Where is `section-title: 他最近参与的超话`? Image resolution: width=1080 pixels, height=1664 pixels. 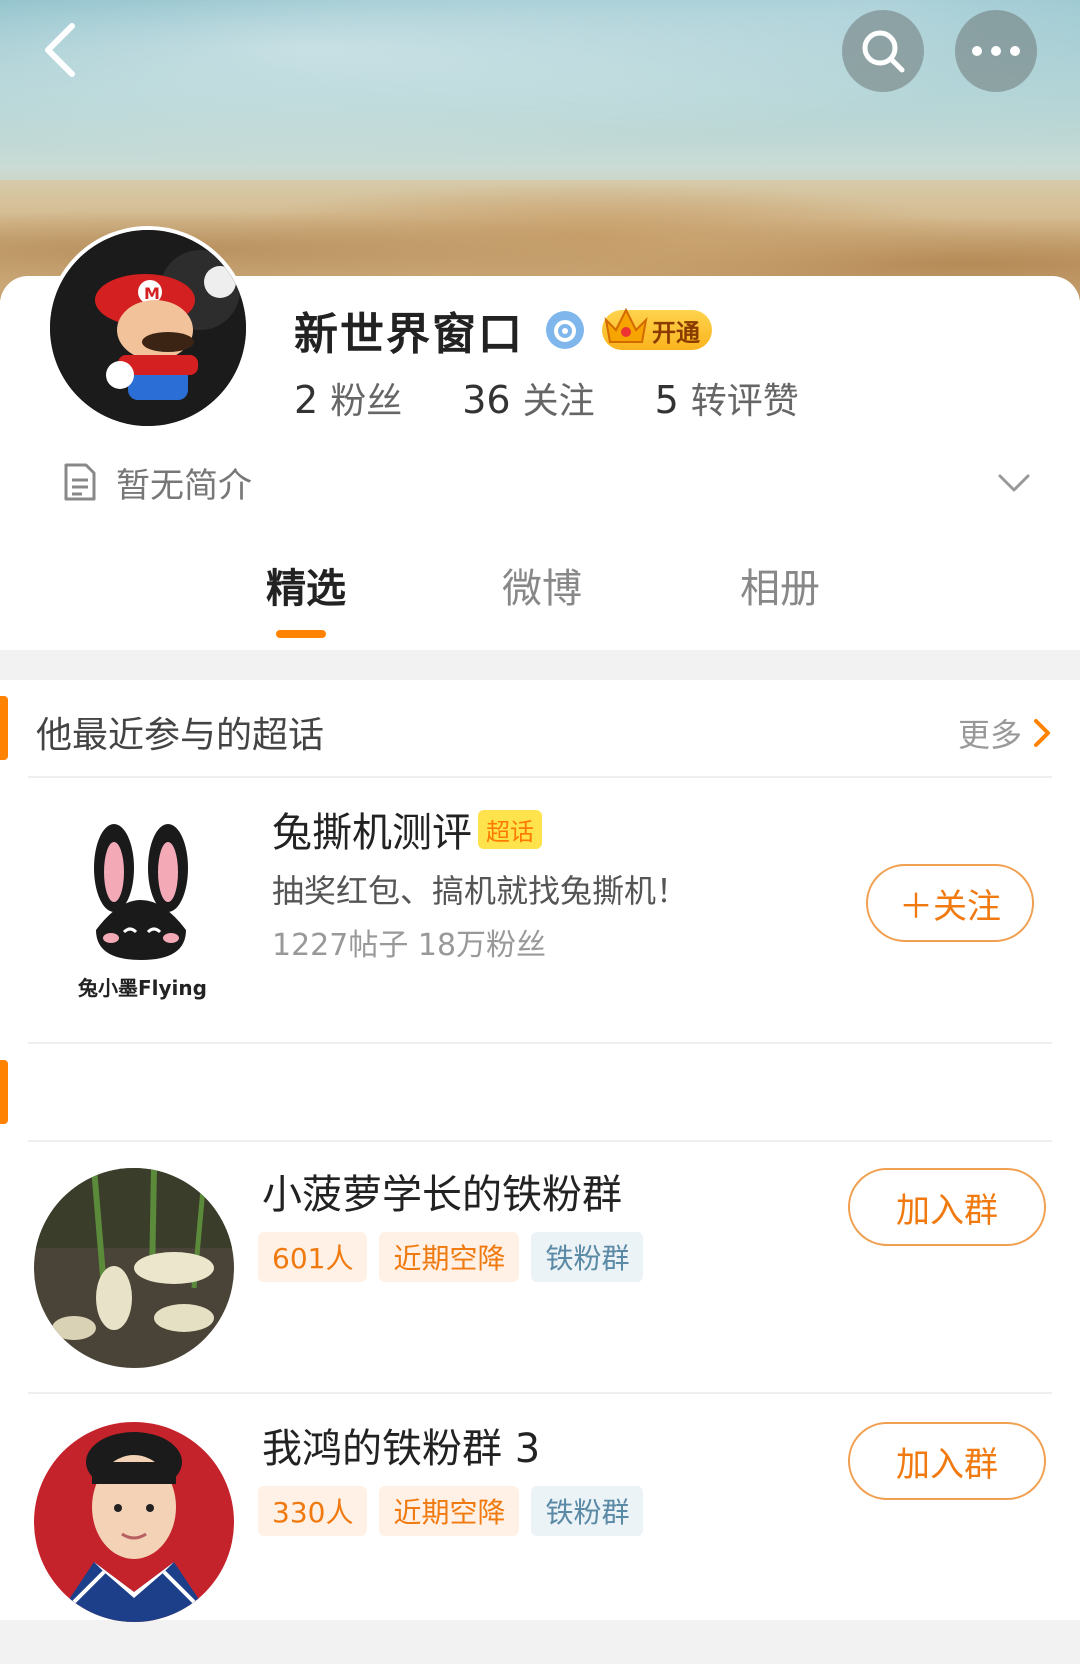
section-title: 他最近参与的超话 is located at coordinates (180, 735).